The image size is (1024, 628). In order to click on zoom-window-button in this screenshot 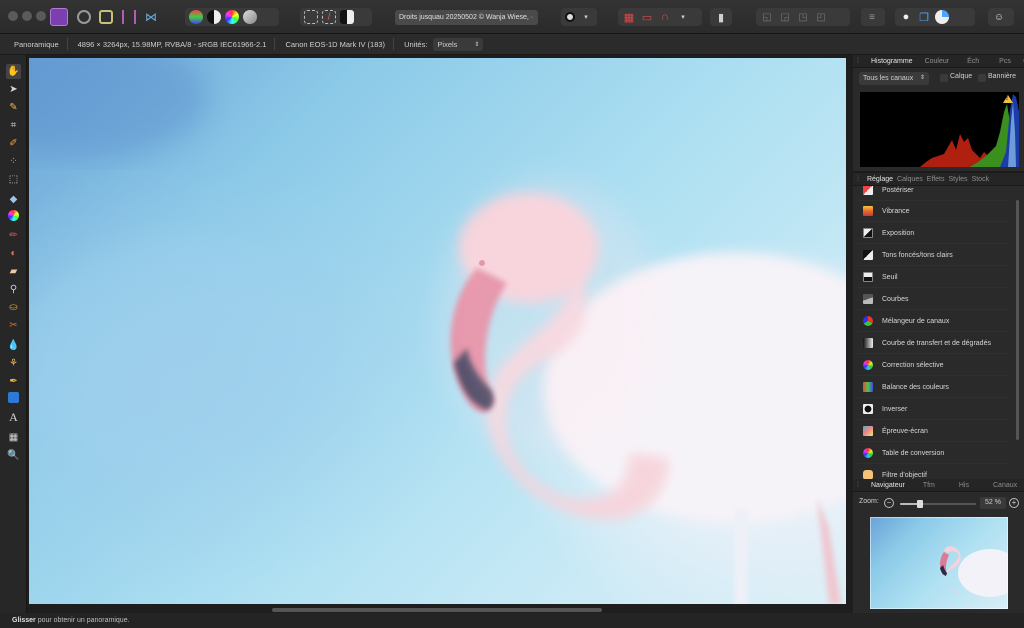, I will do `click(41, 16)`.